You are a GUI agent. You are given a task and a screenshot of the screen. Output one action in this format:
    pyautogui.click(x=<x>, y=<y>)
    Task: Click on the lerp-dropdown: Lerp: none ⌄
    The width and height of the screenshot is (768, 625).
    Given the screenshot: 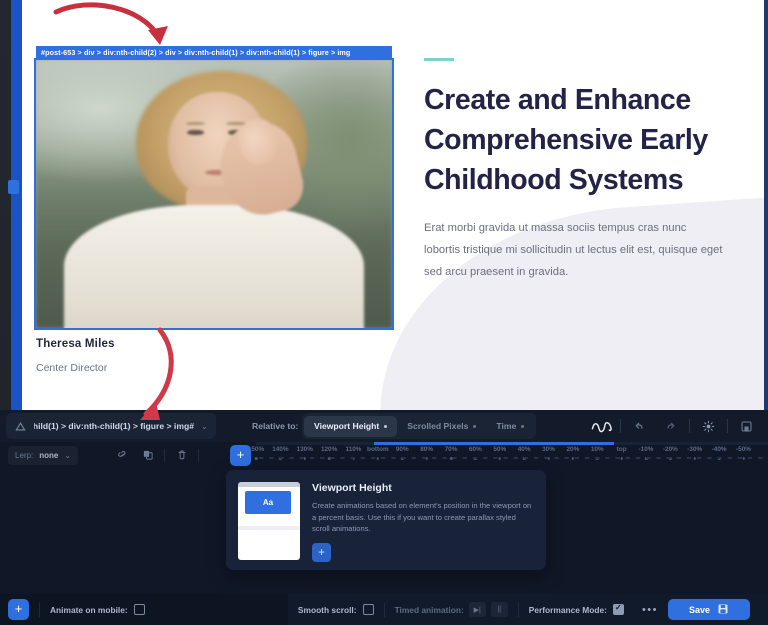 What is the action you would take?
    pyautogui.click(x=43, y=455)
    